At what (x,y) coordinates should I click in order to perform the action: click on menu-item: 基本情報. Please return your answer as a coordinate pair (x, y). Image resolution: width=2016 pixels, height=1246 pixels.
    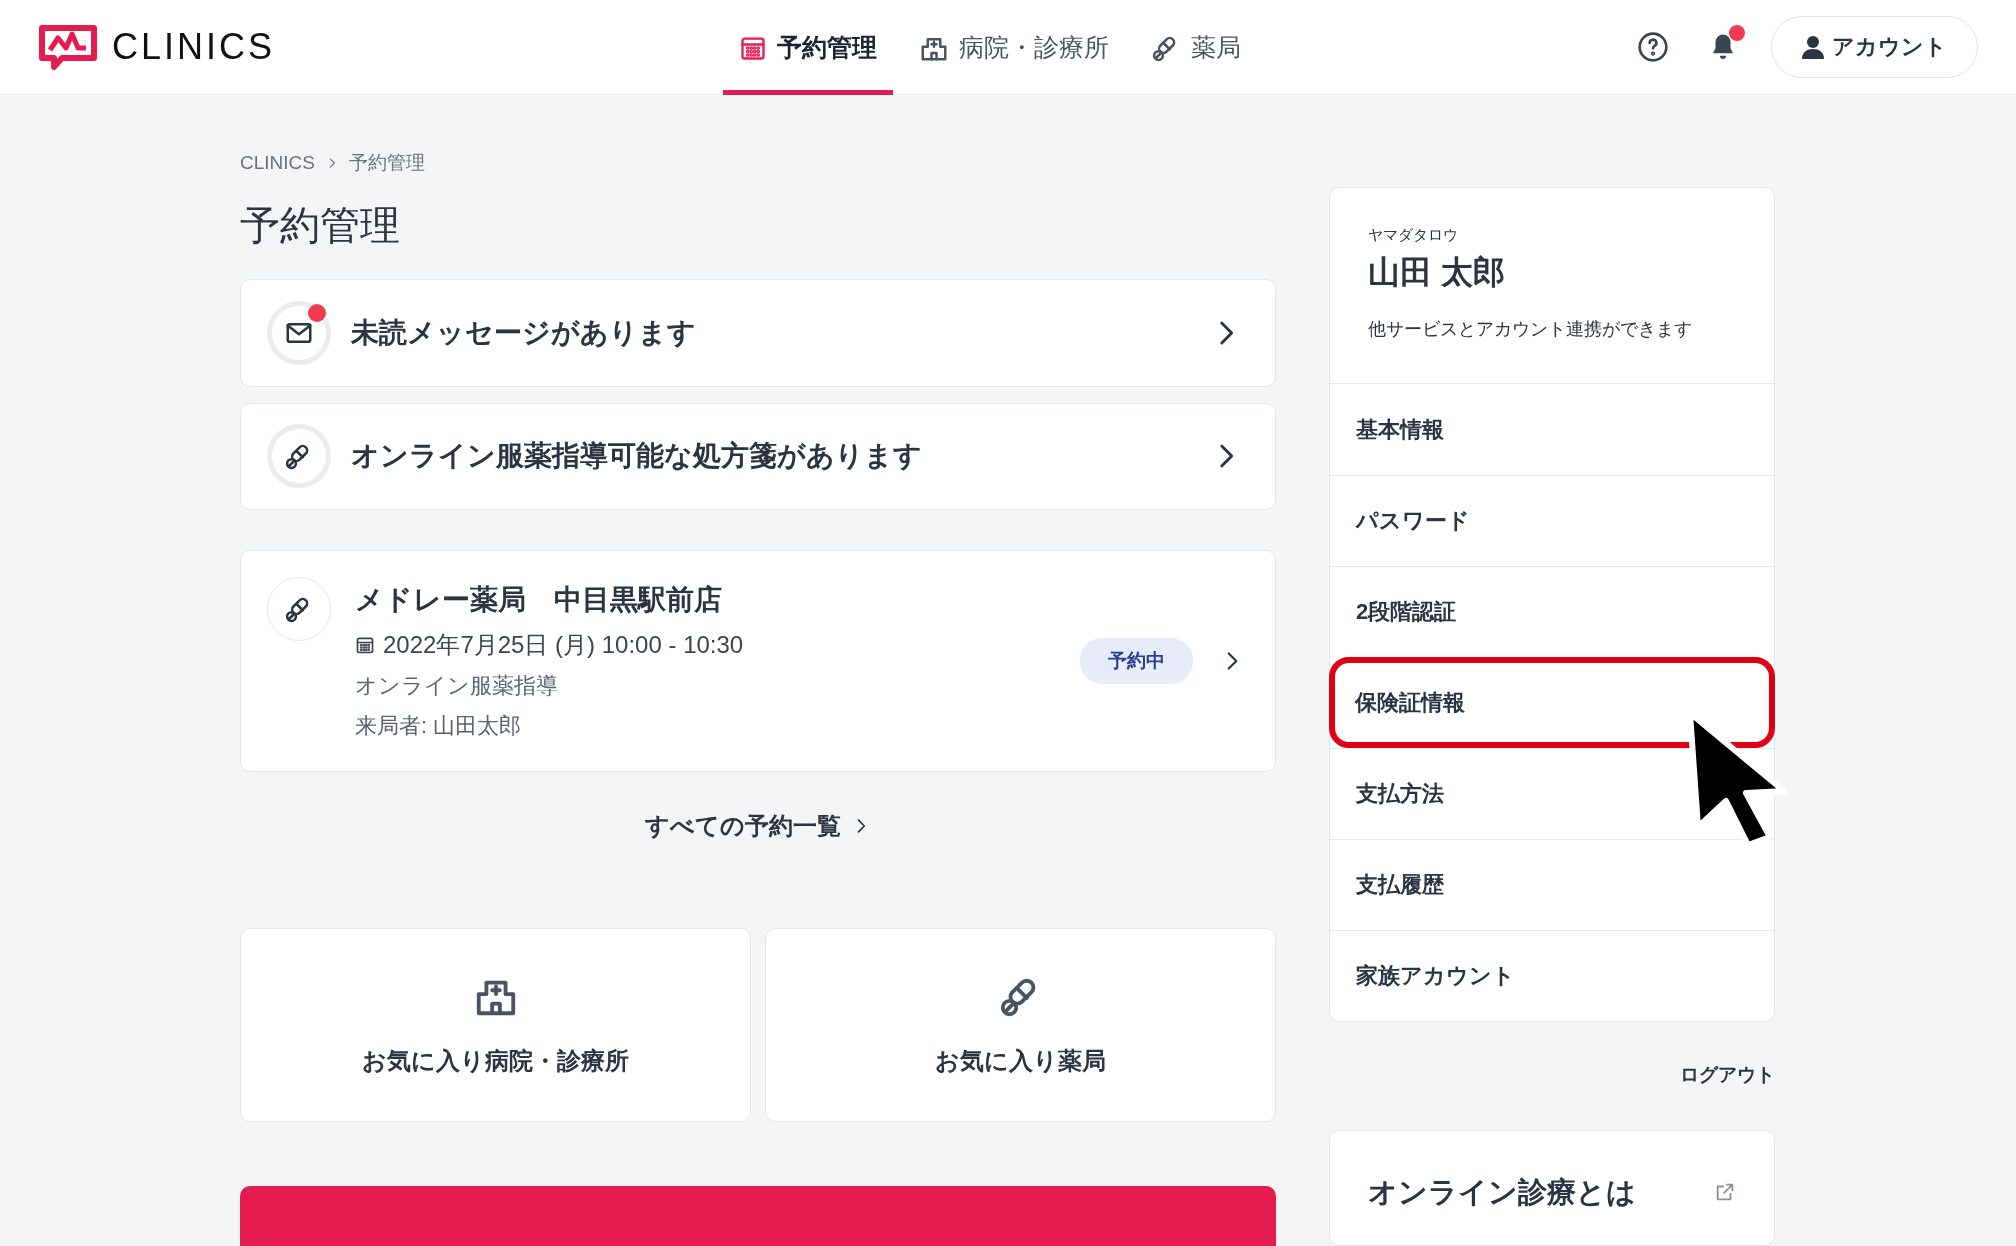
    Looking at the image, I should click on (1552, 429).